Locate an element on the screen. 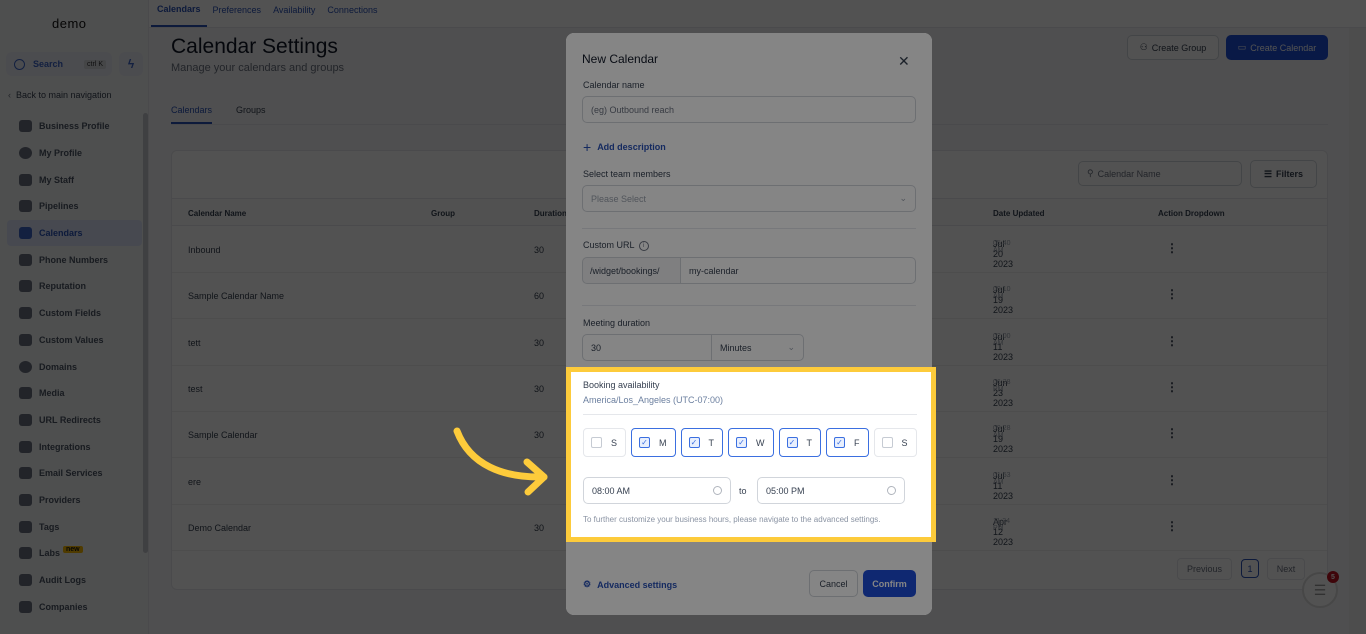 Image resolution: width=1366 pixels, height=634 pixels. info-icon: i is located at coordinates (643, 245).